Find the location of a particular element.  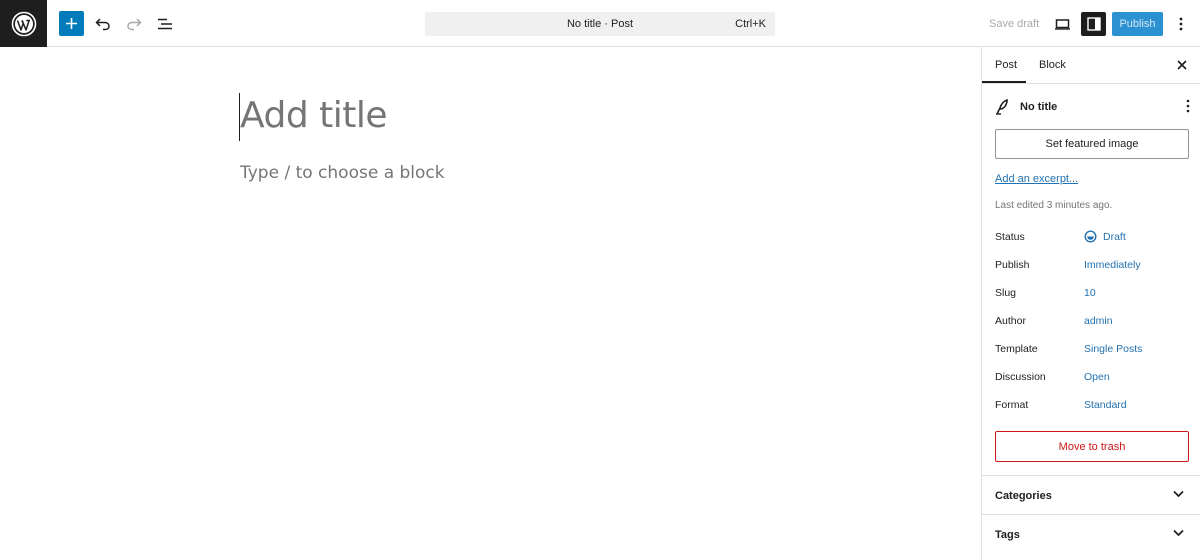

close-sidebar-button is located at coordinates (1182, 65).